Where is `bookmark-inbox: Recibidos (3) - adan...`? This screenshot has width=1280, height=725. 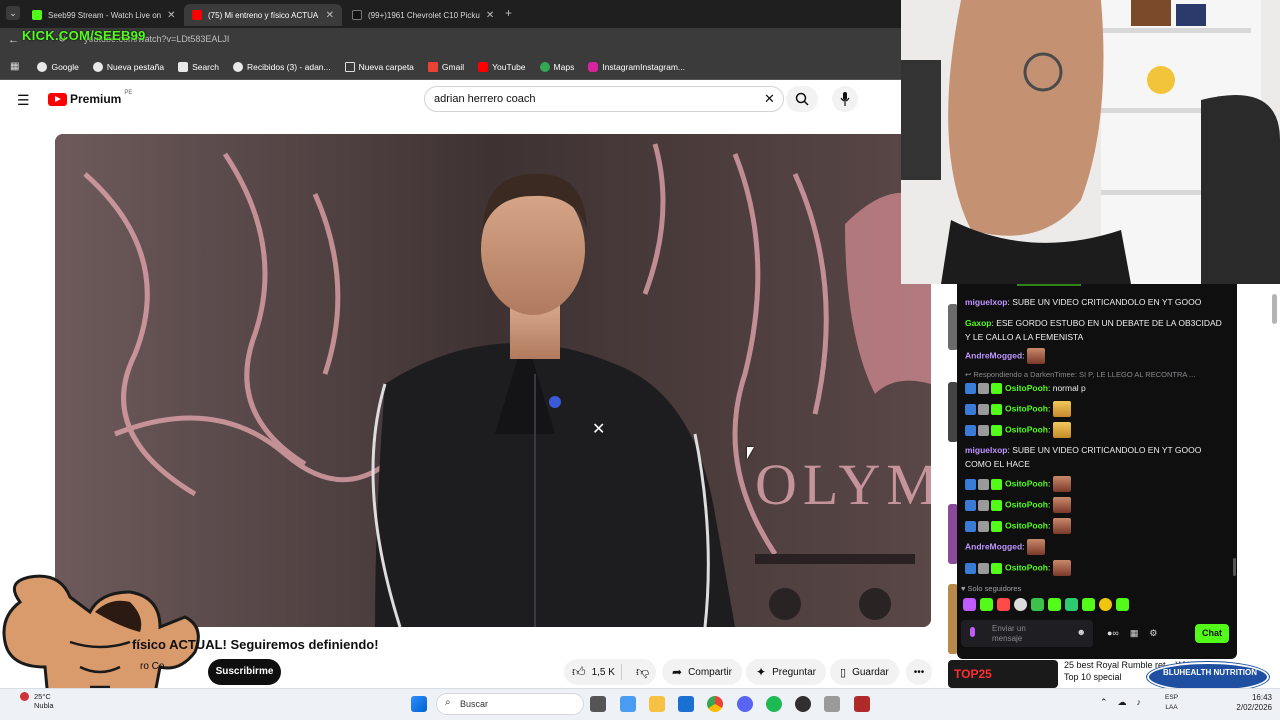 bookmark-inbox: Recibidos (3) - adan... is located at coordinates (282, 66).